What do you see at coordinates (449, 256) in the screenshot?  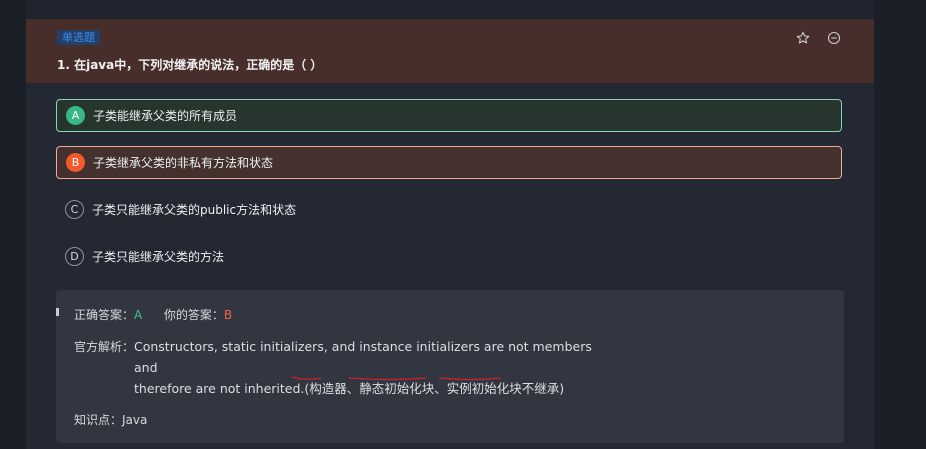 I see `option-d: D 子类只能继承父类的方法` at bounding box center [449, 256].